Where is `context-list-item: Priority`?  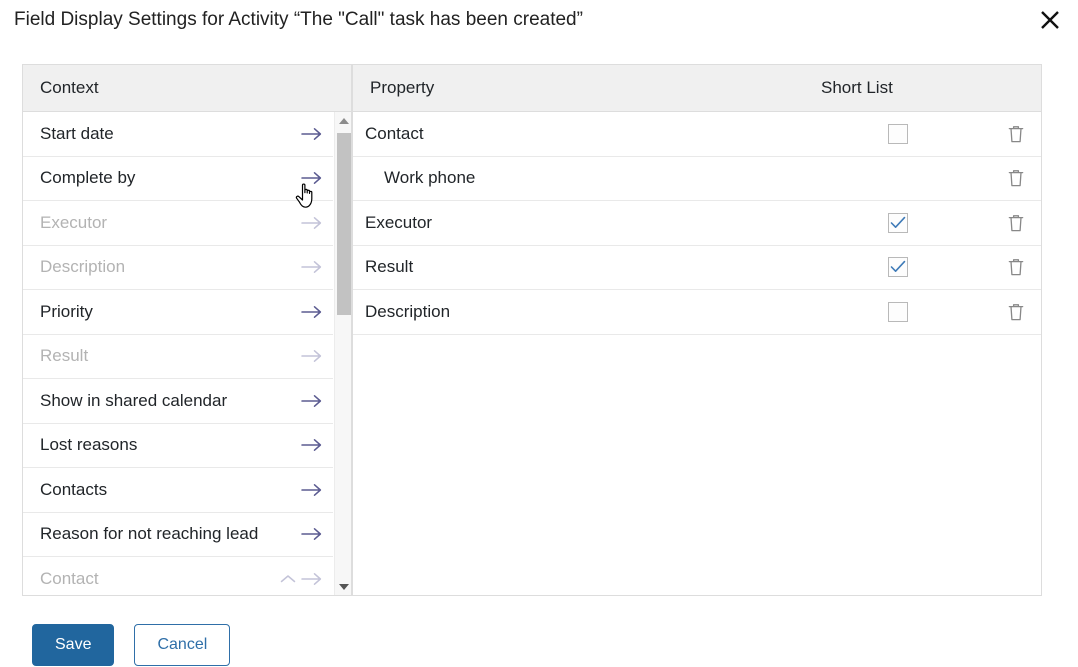
context-list-item: Priority is located at coordinates (178, 312).